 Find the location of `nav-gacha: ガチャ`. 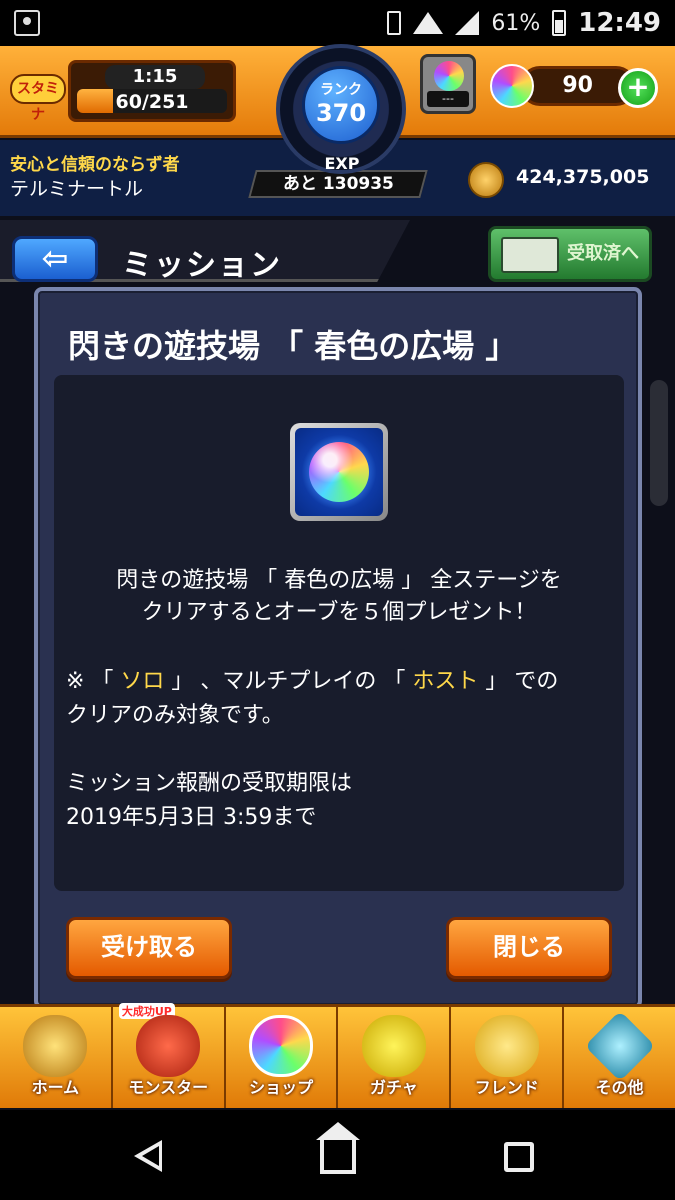

nav-gacha: ガチャ is located at coordinates (395, 1057).